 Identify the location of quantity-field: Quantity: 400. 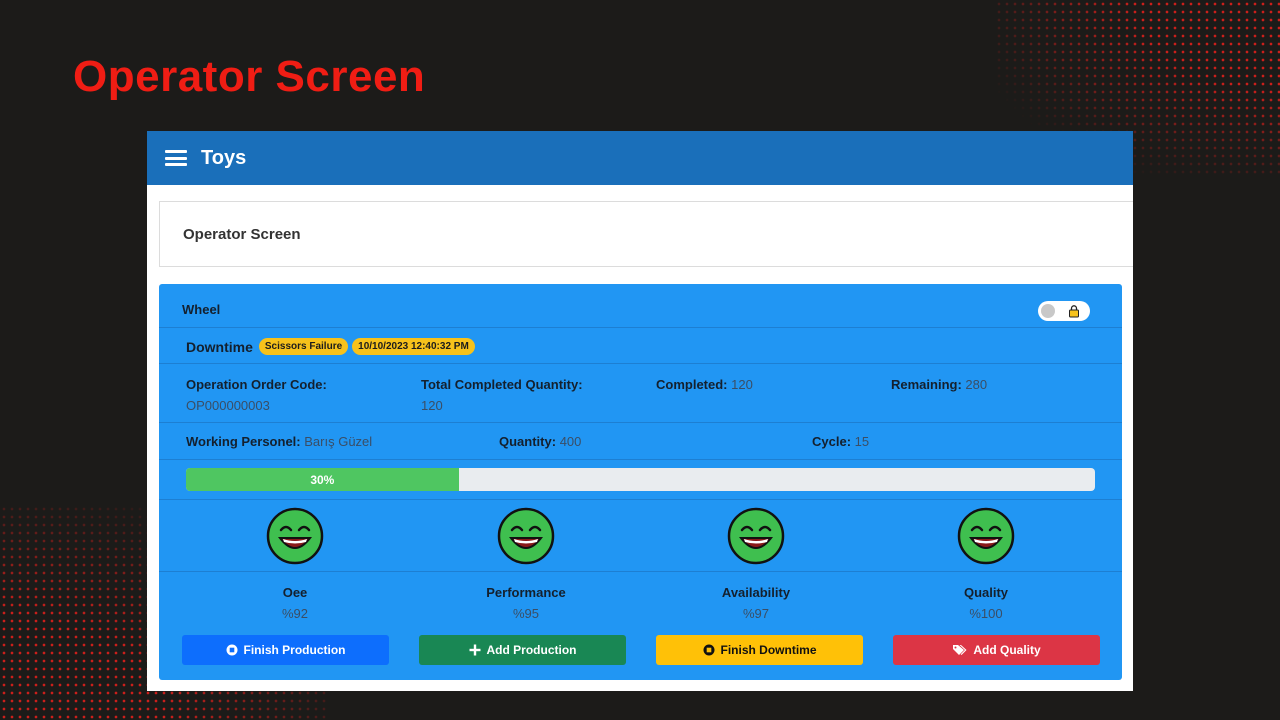
(540, 441).